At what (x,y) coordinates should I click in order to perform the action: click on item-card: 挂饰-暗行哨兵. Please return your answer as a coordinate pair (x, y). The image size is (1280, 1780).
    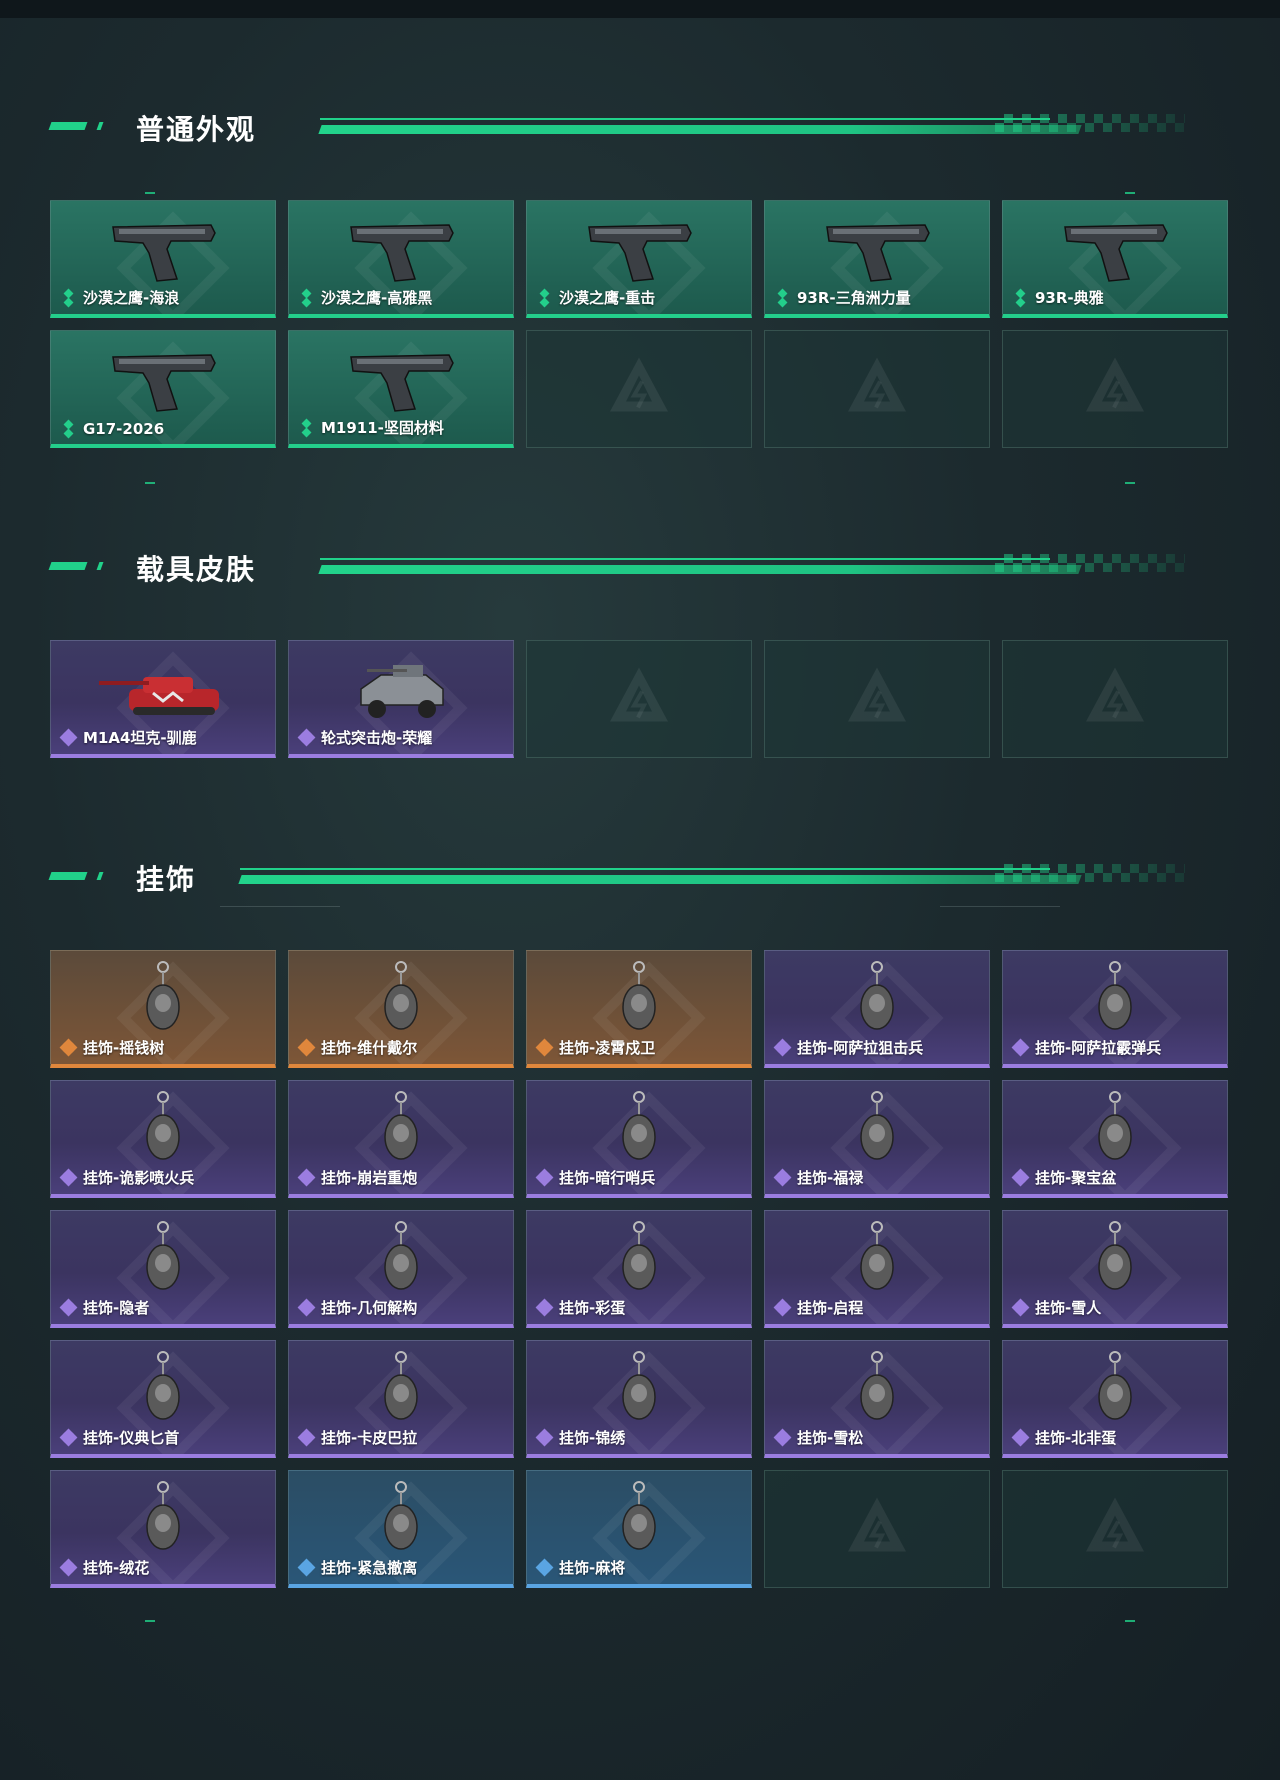
    Looking at the image, I should click on (639, 1139).